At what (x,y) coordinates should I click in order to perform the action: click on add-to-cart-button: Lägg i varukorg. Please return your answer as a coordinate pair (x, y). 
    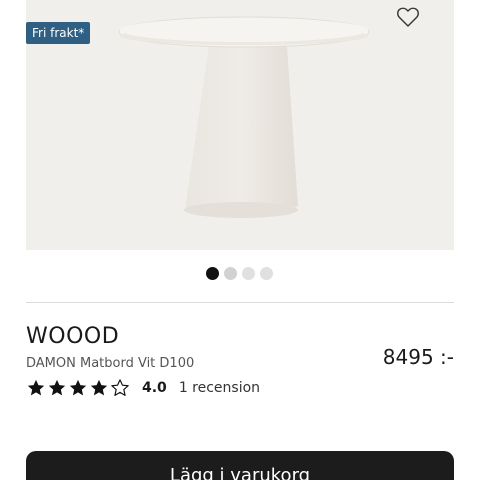
    Looking at the image, I should click on (240, 465).